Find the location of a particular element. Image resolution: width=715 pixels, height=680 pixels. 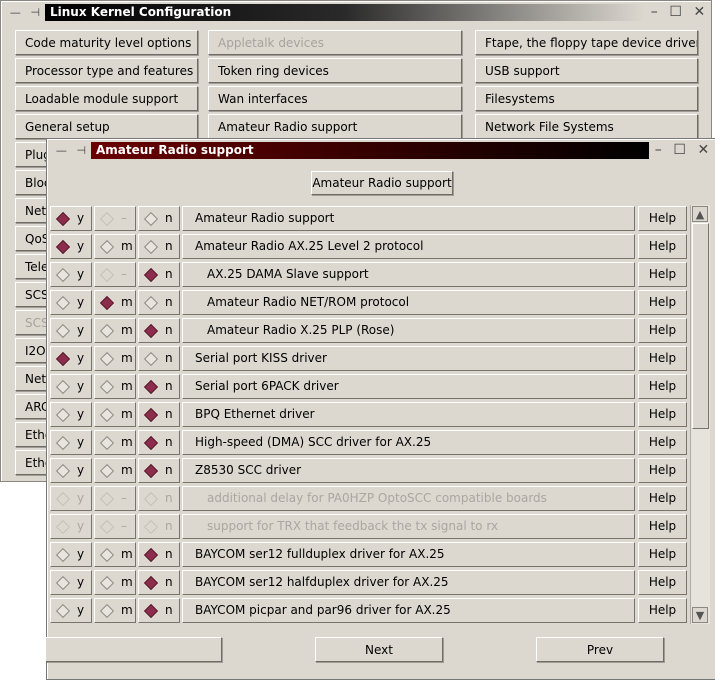

vertical-scrollbar: ▲ ▼ is located at coordinates (700, 414).